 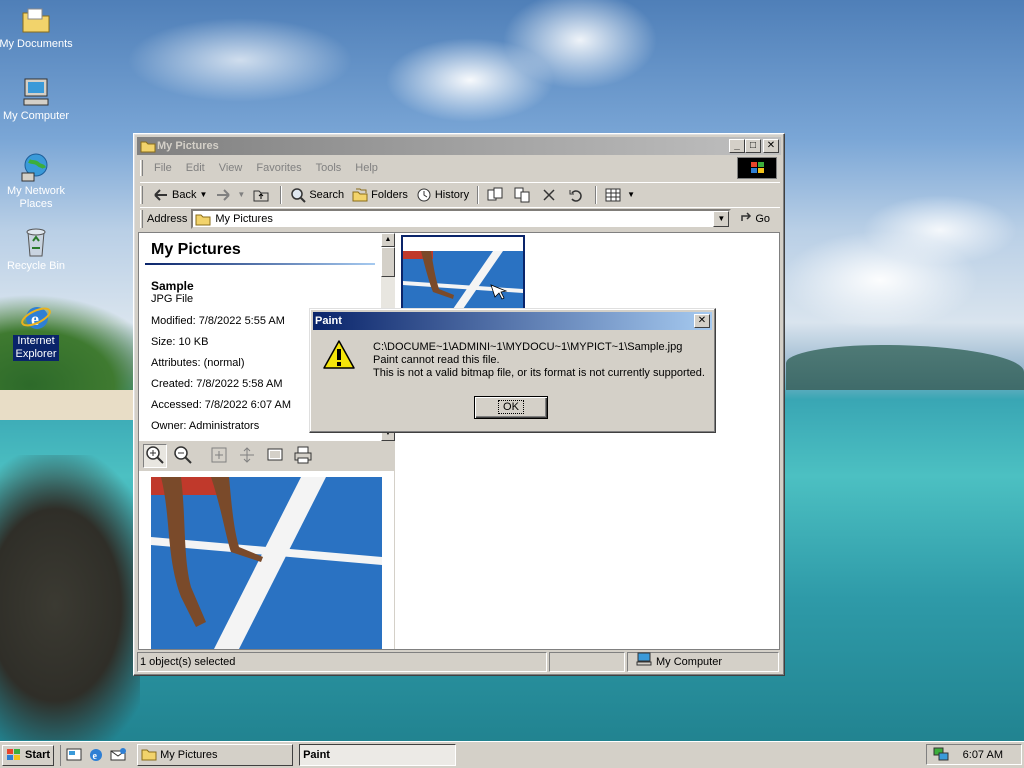 I want to click on show-desktop-icon, so click(x=74, y=755).